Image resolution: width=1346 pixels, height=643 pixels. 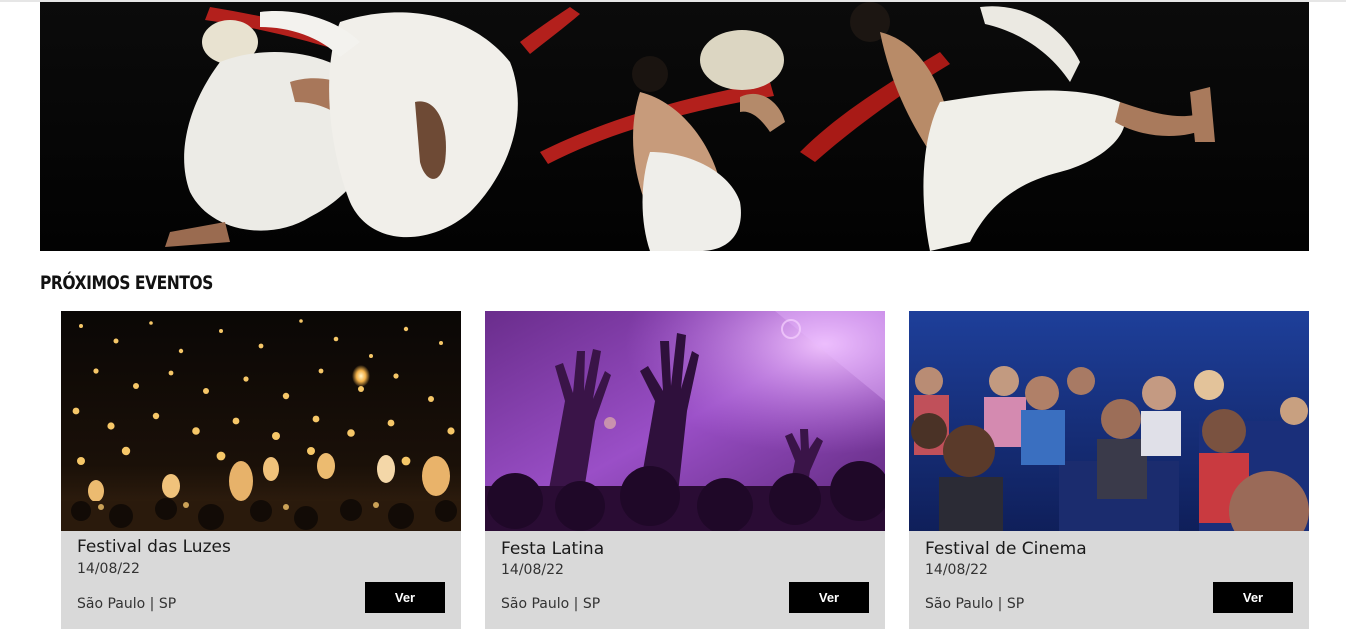 I want to click on event-name: Festival de Cinema, so click(x=1006, y=549).